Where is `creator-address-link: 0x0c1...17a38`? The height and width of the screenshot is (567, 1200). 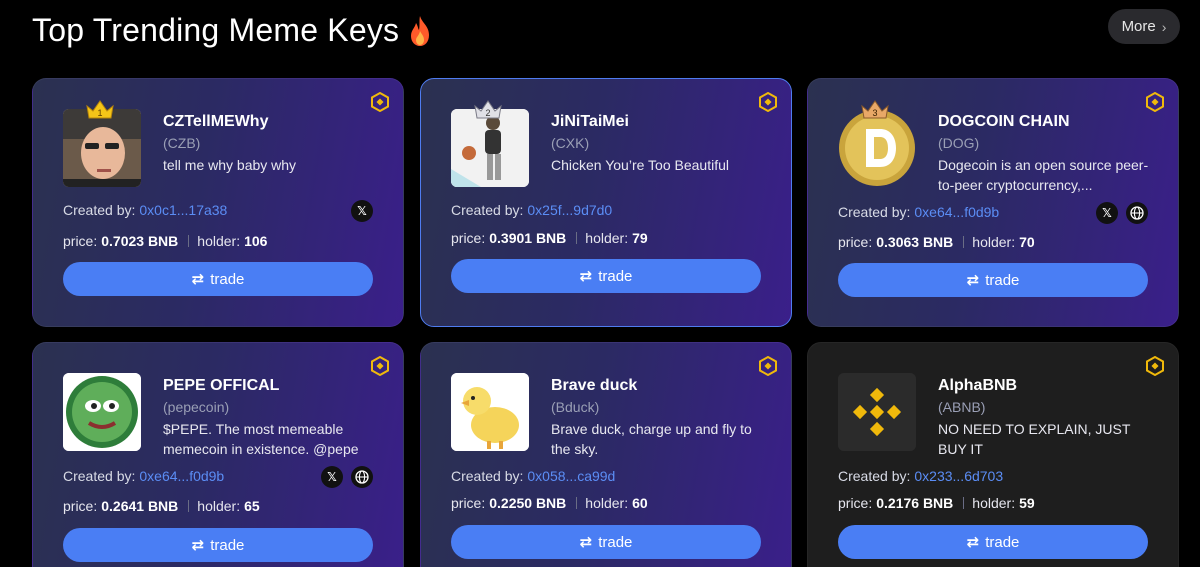
creator-address-link: 0x0c1...17a38 is located at coordinates (183, 210).